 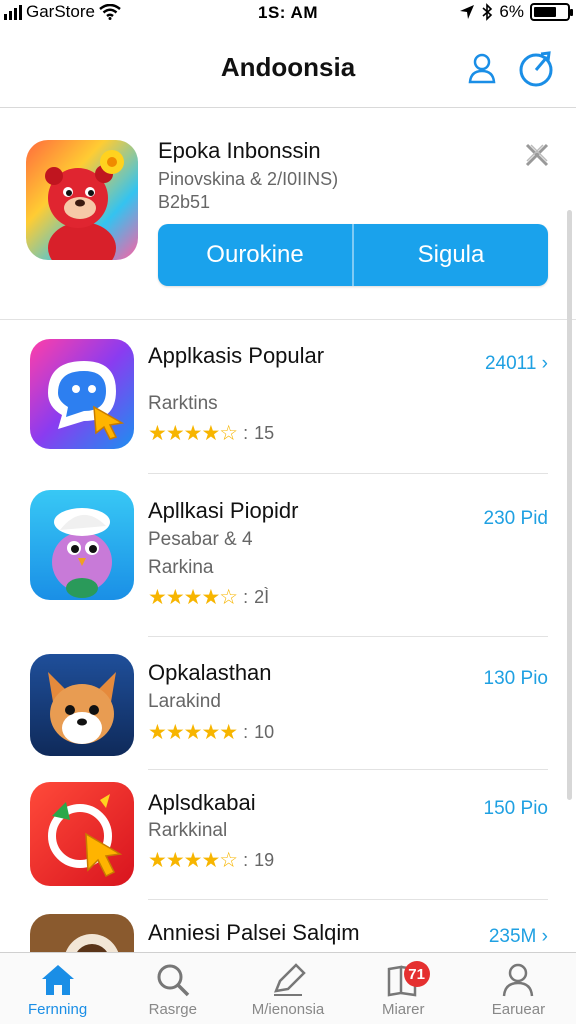 I want to click on app-category: Rarkina, so click(x=181, y=567).